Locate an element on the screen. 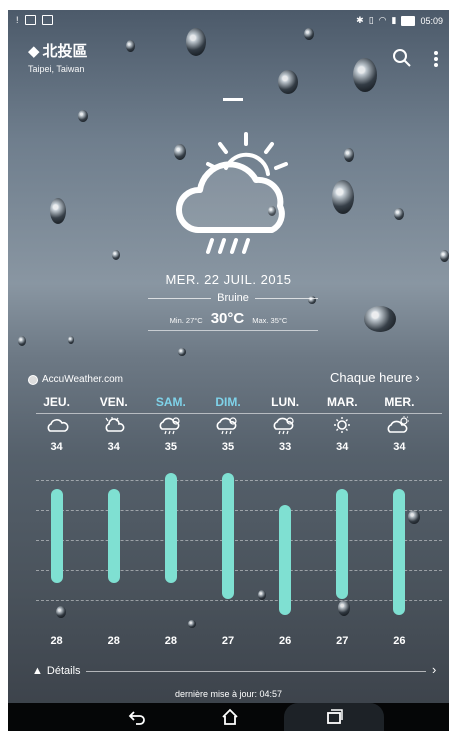  home-icon is located at coordinates (230, 717).